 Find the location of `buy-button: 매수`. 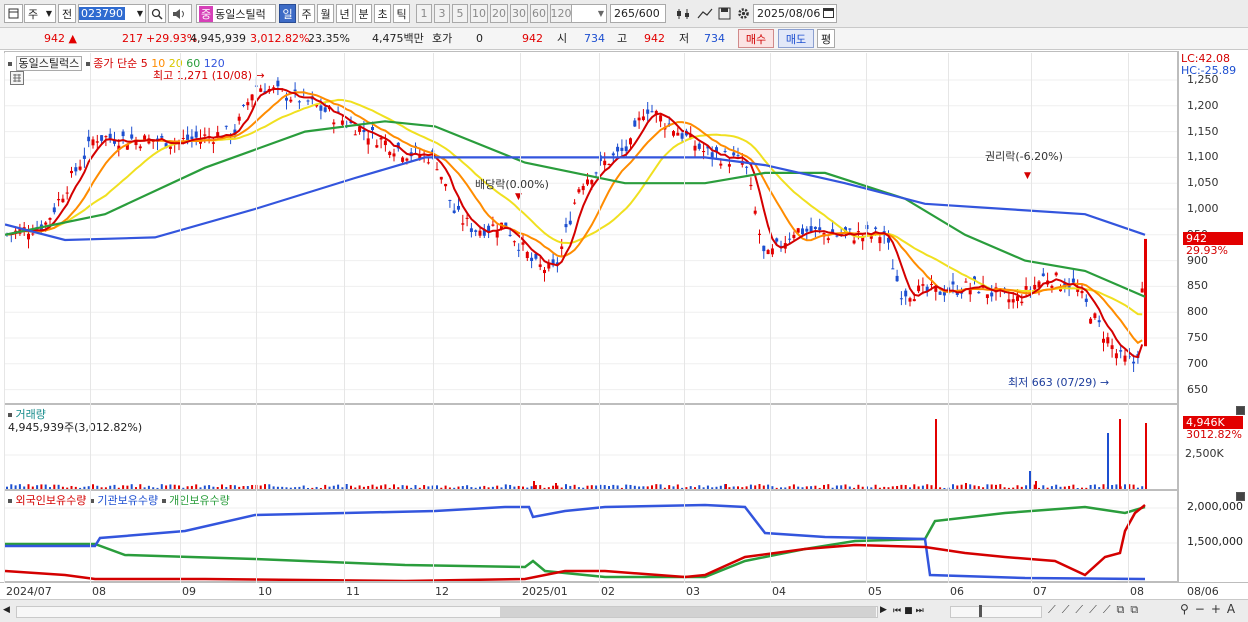

buy-button: 매수 is located at coordinates (756, 38).